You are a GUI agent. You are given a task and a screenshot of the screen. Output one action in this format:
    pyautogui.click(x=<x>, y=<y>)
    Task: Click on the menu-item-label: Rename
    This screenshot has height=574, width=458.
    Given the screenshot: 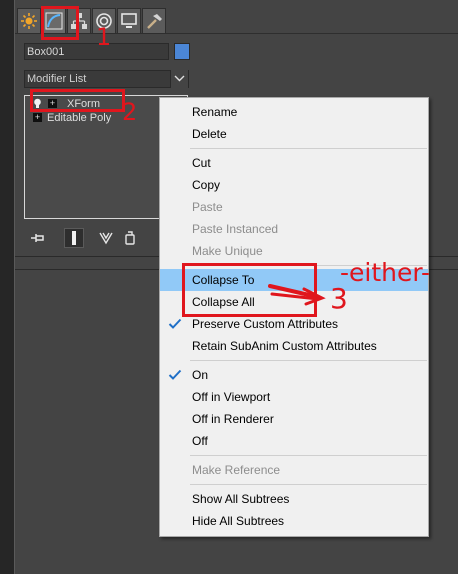 What is the action you would take?
    pyautogui.click(x=215, y=112)
    